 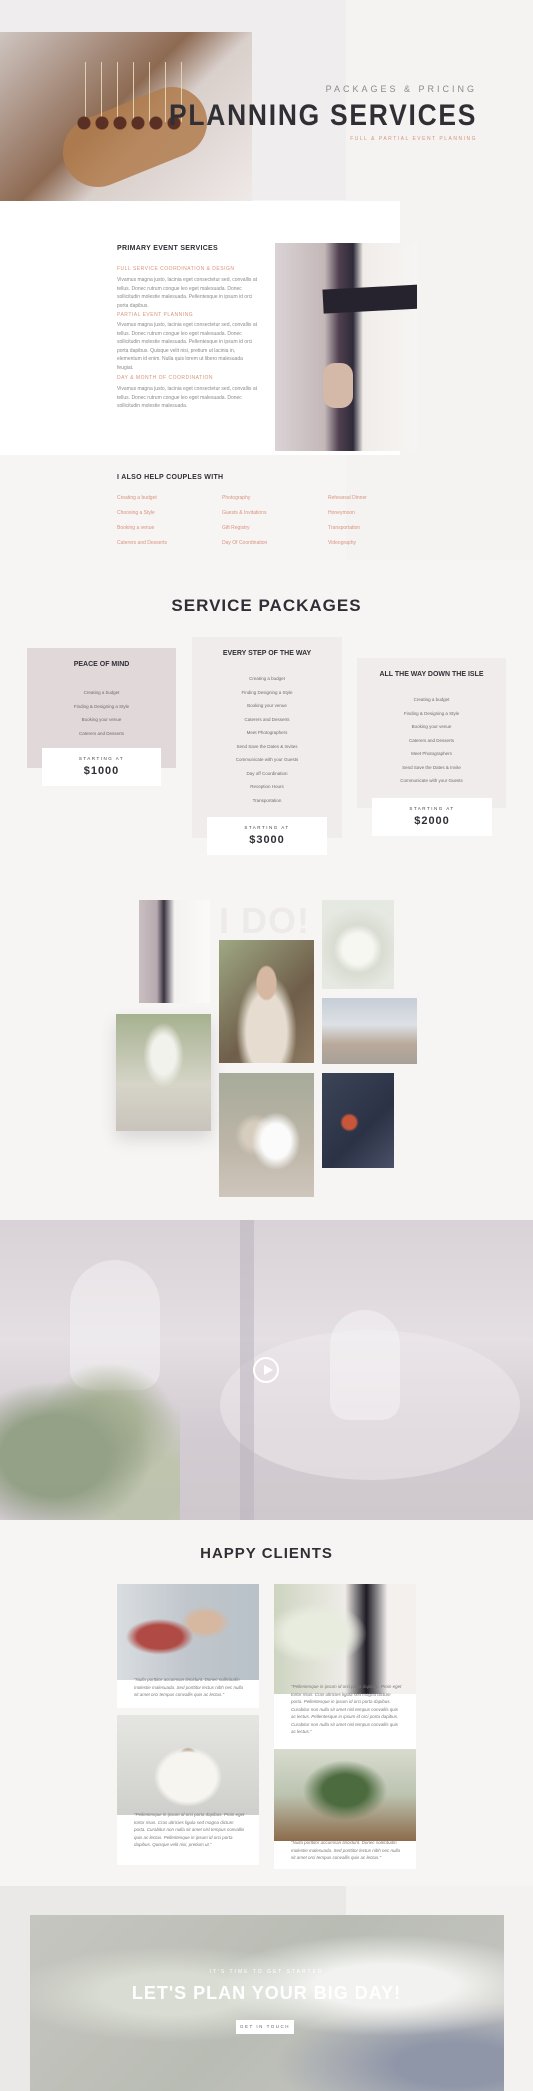 I want to click on help-link: Transportation, so click(x=347, y=532).